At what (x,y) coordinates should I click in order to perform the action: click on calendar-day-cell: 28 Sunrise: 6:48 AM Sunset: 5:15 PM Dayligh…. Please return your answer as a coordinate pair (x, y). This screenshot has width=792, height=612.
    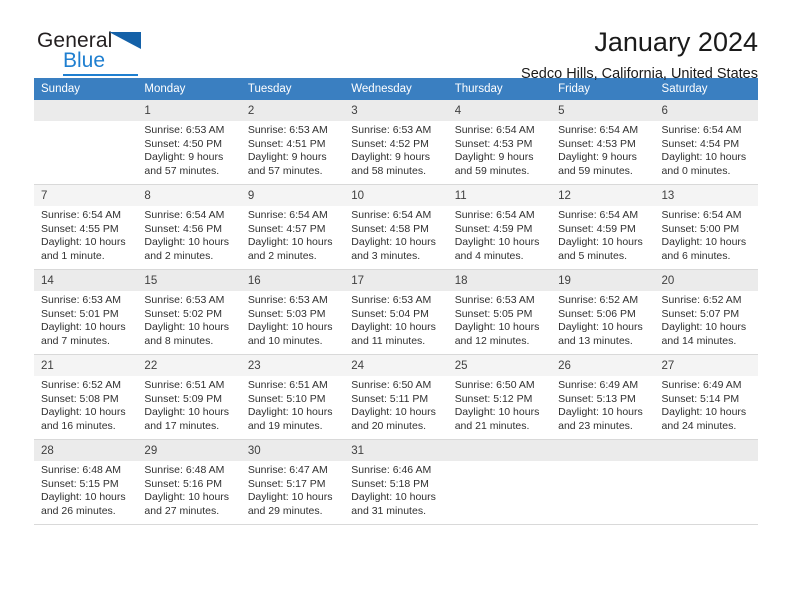
    Looking at the image, I should click on (86, 482).